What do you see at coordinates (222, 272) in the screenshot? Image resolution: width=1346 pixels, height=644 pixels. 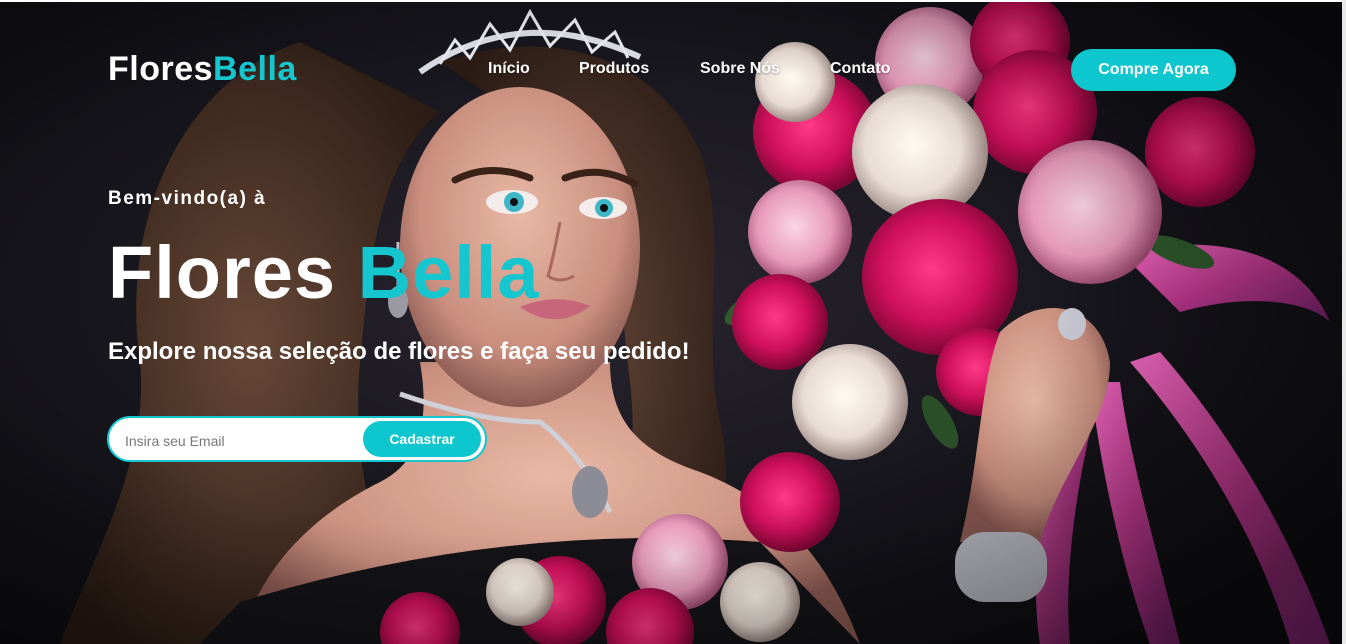 I see `hero-title-part1: Flores` at bounding box center [222, 272].